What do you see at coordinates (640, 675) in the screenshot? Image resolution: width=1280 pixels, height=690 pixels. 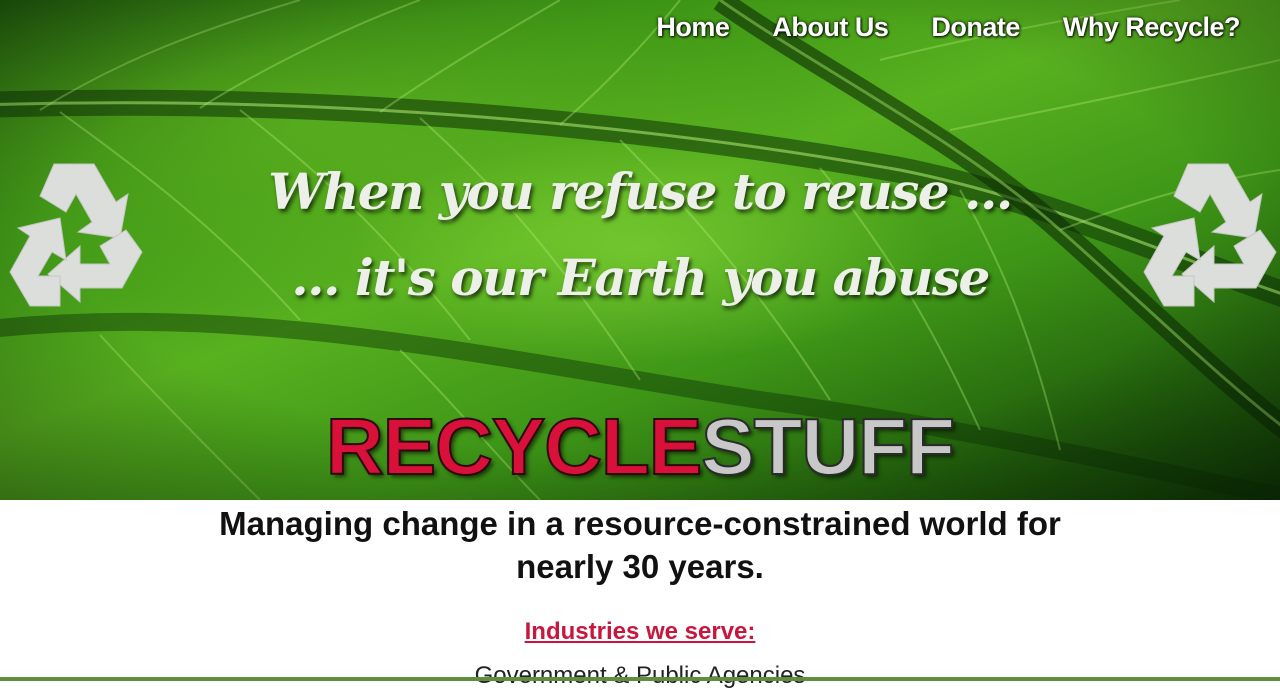 I see `industry-item: Government & Public Agencies` at bounding box center [640, 675].